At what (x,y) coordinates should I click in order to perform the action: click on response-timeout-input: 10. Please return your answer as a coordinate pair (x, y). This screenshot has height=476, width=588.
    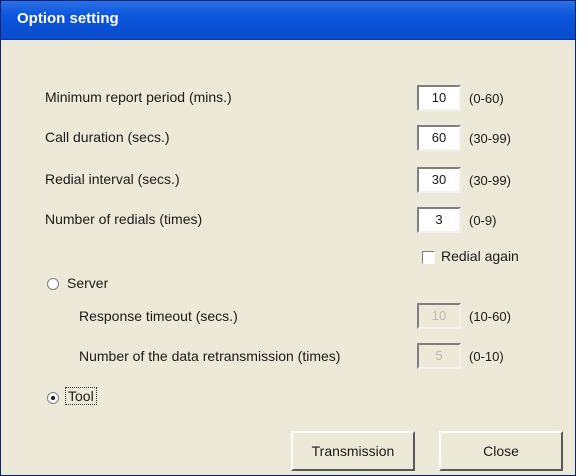
    Looking at the image, I should click on (439, 316).